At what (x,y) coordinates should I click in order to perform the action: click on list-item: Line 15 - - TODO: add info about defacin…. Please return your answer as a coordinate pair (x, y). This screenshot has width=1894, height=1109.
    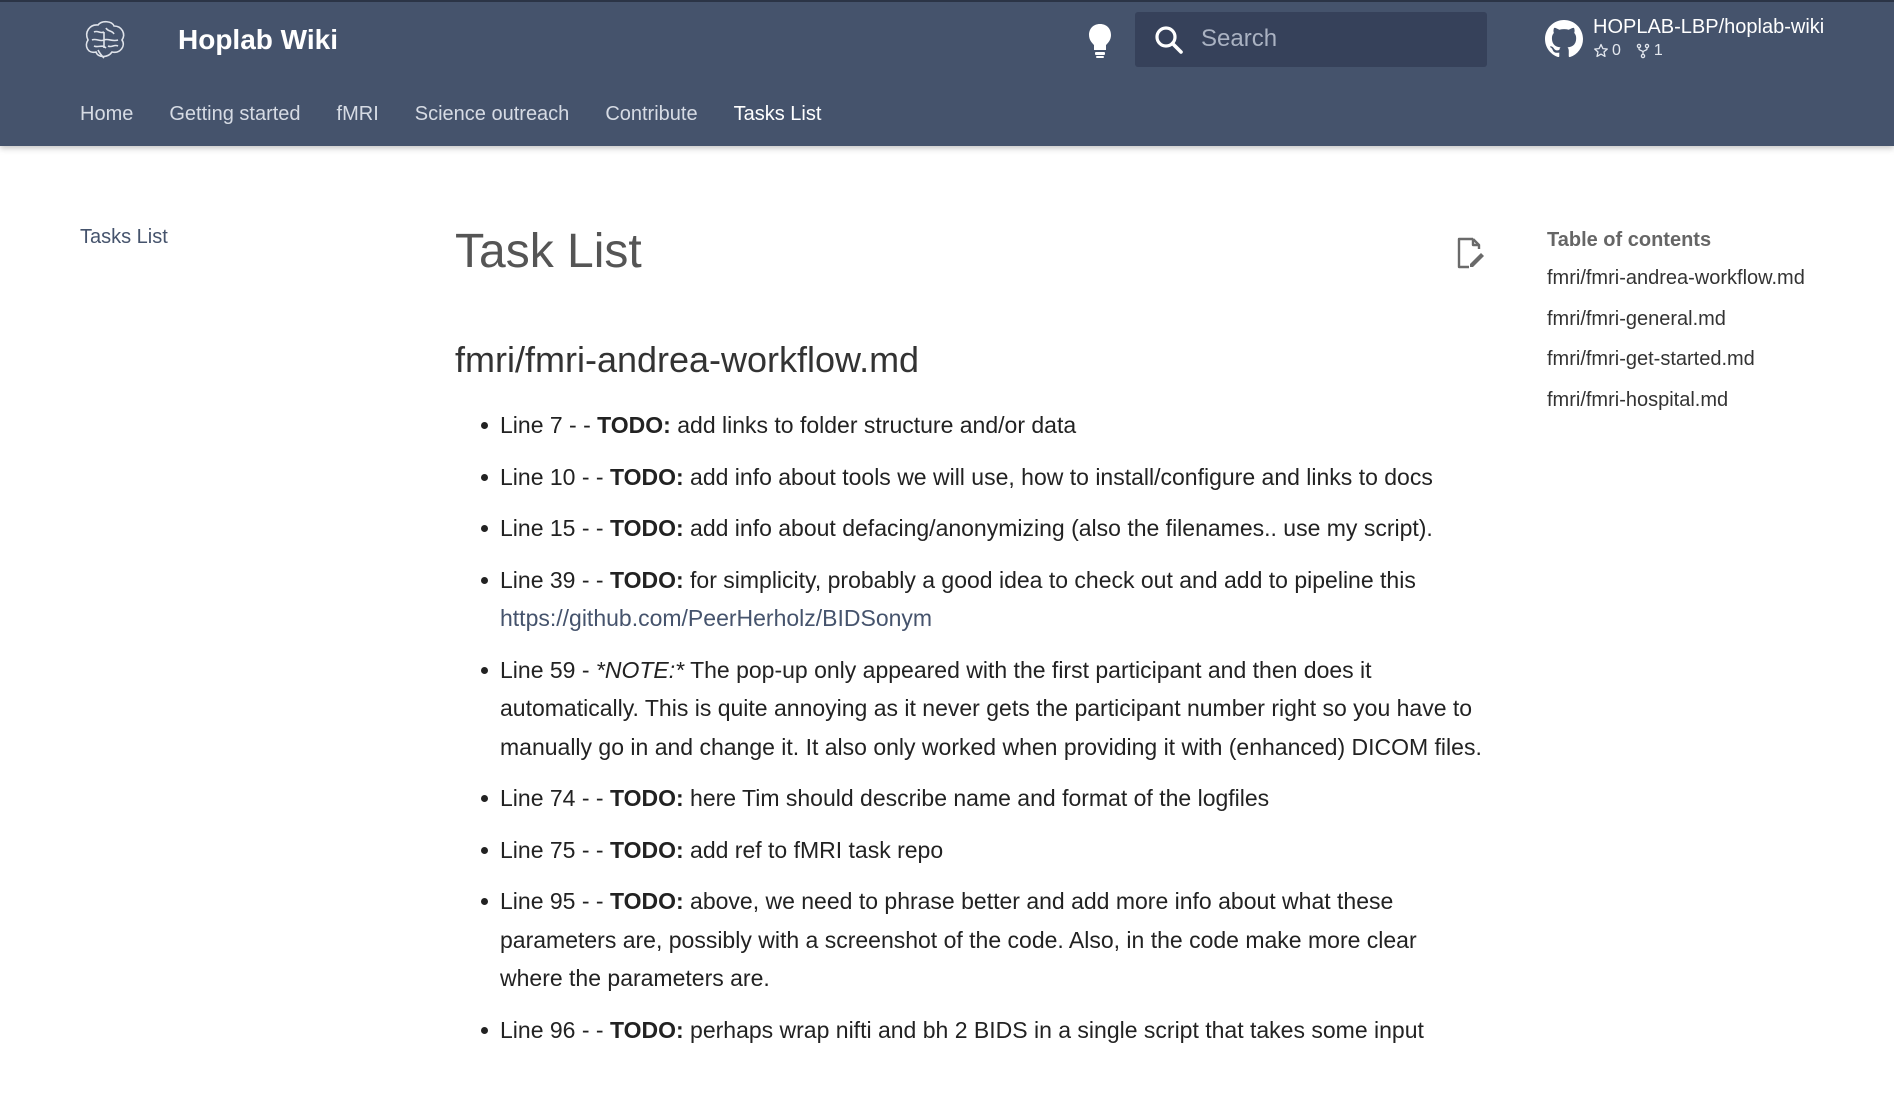
    Looking at the image, I should click on (970, 528).